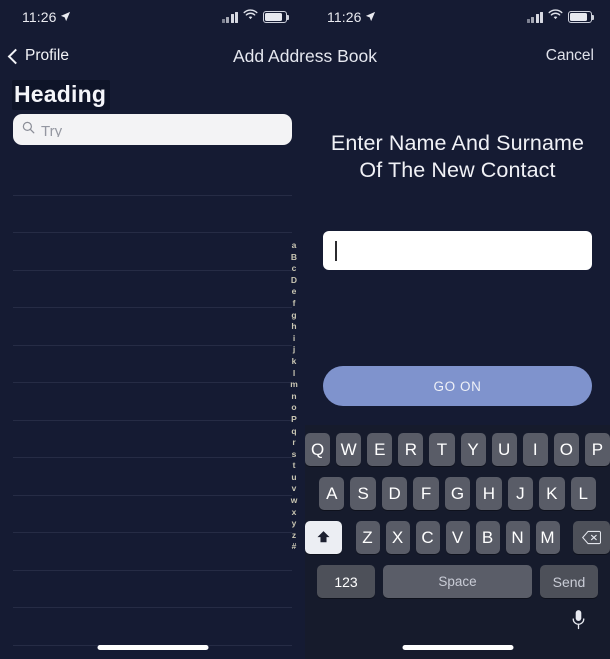 The image size is (610, 659). I want to click on alpha-index-letter: c, so click(294, 269).